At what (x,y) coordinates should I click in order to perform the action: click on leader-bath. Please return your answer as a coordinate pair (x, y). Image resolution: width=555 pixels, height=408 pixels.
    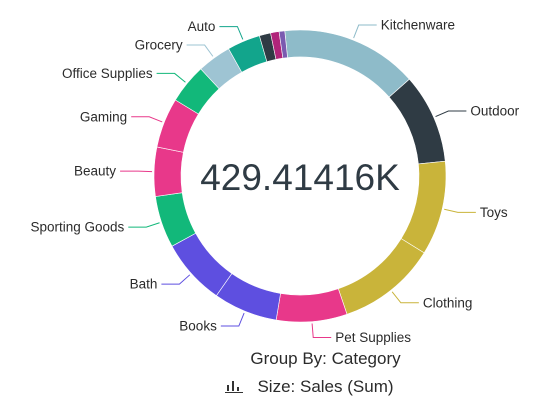
    Looking at the image, I should click on (176, 279).